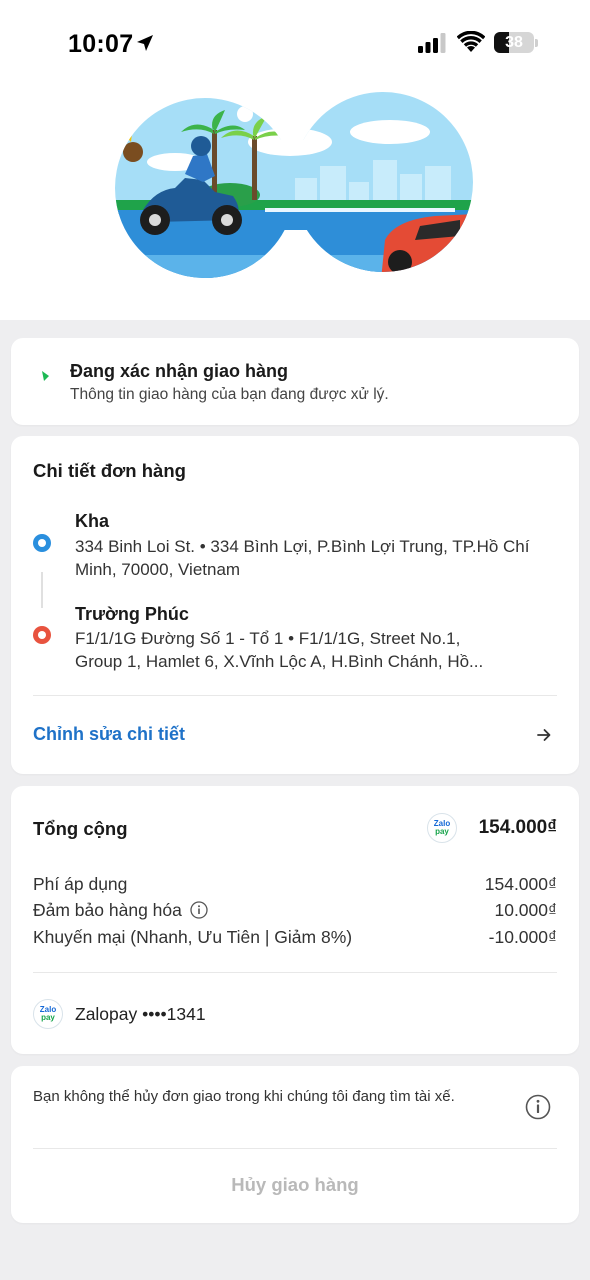 Image resolution: width=590 pixels, height=1280 pixels. Describe the element at coordinates (432, 43) in the screenshot. I see `signal-icon` at that location.